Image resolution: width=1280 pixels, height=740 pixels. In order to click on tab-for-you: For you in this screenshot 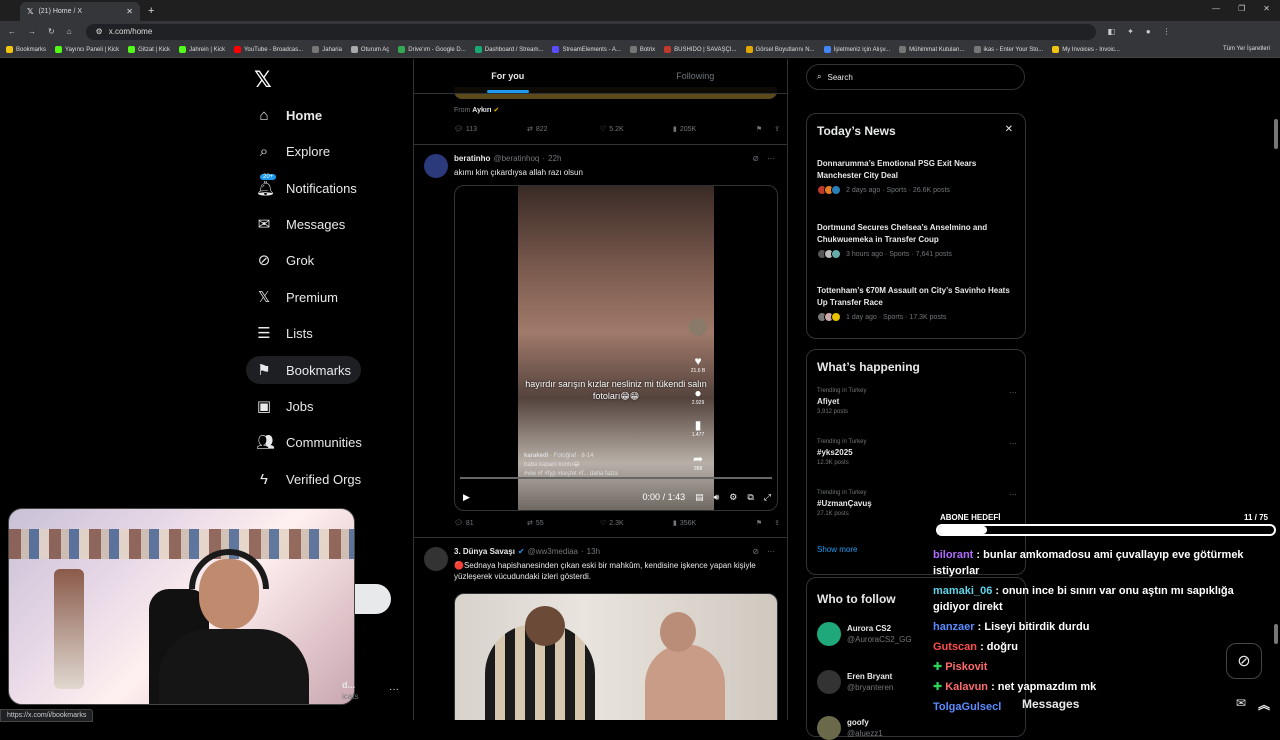, I will do `click(508, 76)`.